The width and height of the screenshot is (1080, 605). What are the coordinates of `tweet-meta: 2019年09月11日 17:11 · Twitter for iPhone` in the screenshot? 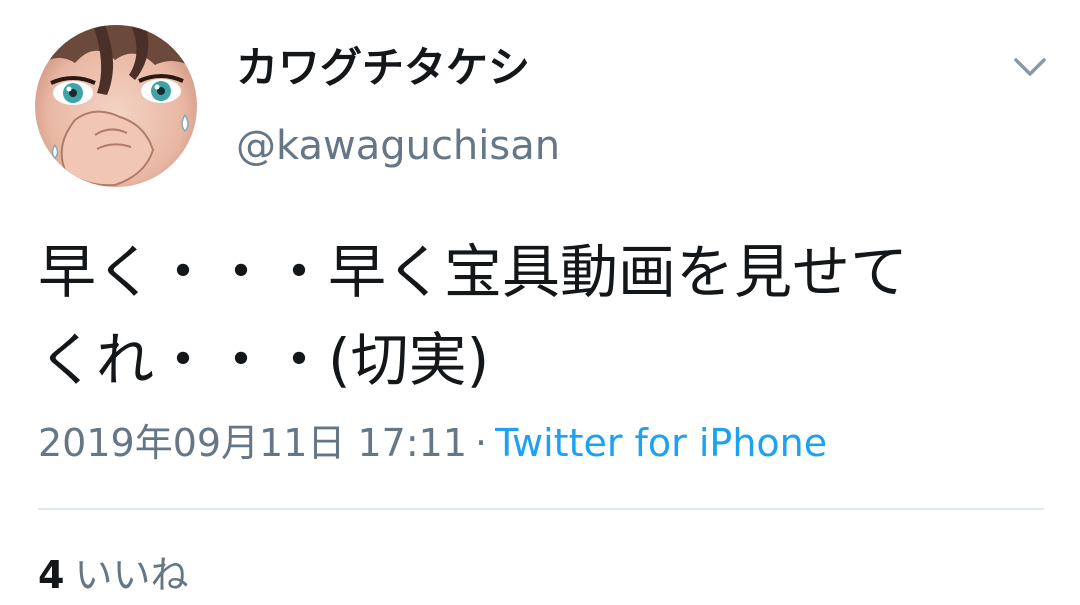 It's located at (432, 443).